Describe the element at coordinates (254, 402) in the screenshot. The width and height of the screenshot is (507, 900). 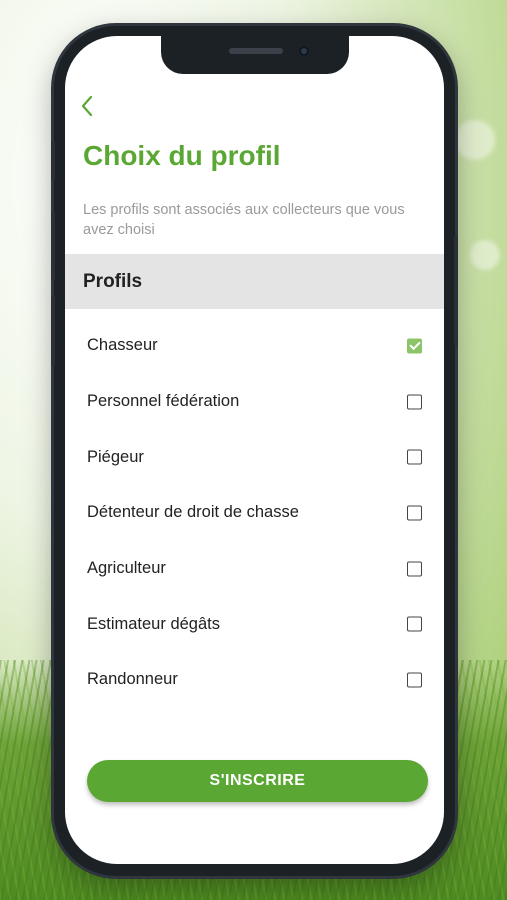
I see `profile-item: Personnel fédération` at that location.